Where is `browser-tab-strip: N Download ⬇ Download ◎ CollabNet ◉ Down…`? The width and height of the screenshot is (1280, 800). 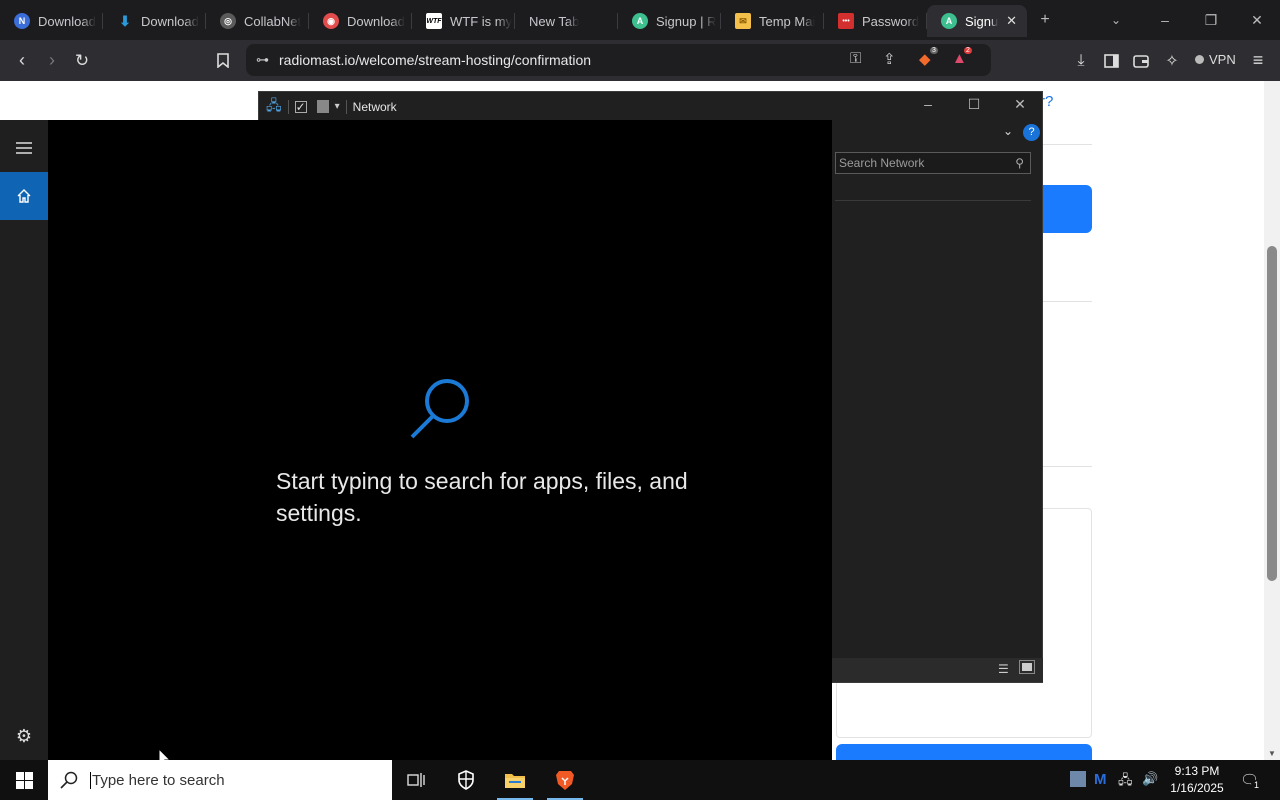 browser-tab-strip: N Download ⬇ Download ◎ CollabNet ◉ Down… is located at coordinates (640, 20).